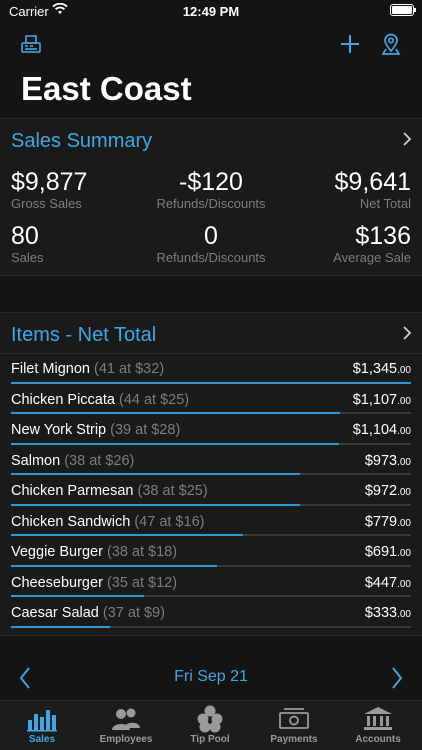 The height and width of the screenshot is (750, 422). Describe the element at coordinates (59, 430) in the screenshot. I see `item-title: New York Strip` at that location.